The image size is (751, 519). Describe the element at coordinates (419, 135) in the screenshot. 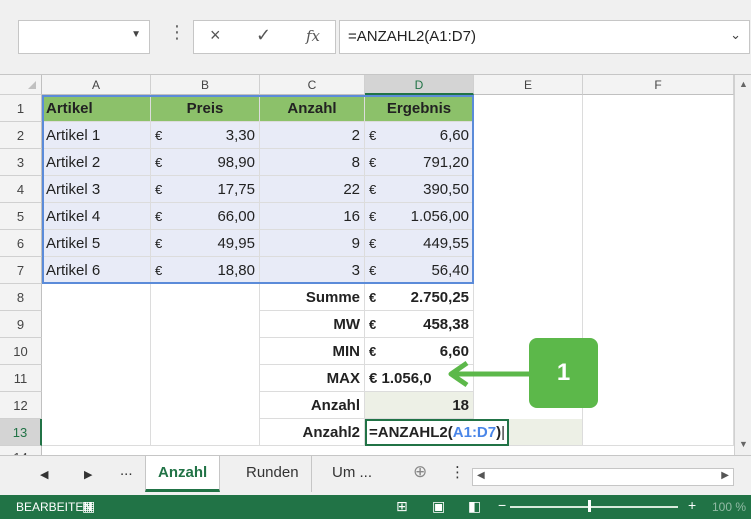

I see `table-cell: €6,60` at that location.